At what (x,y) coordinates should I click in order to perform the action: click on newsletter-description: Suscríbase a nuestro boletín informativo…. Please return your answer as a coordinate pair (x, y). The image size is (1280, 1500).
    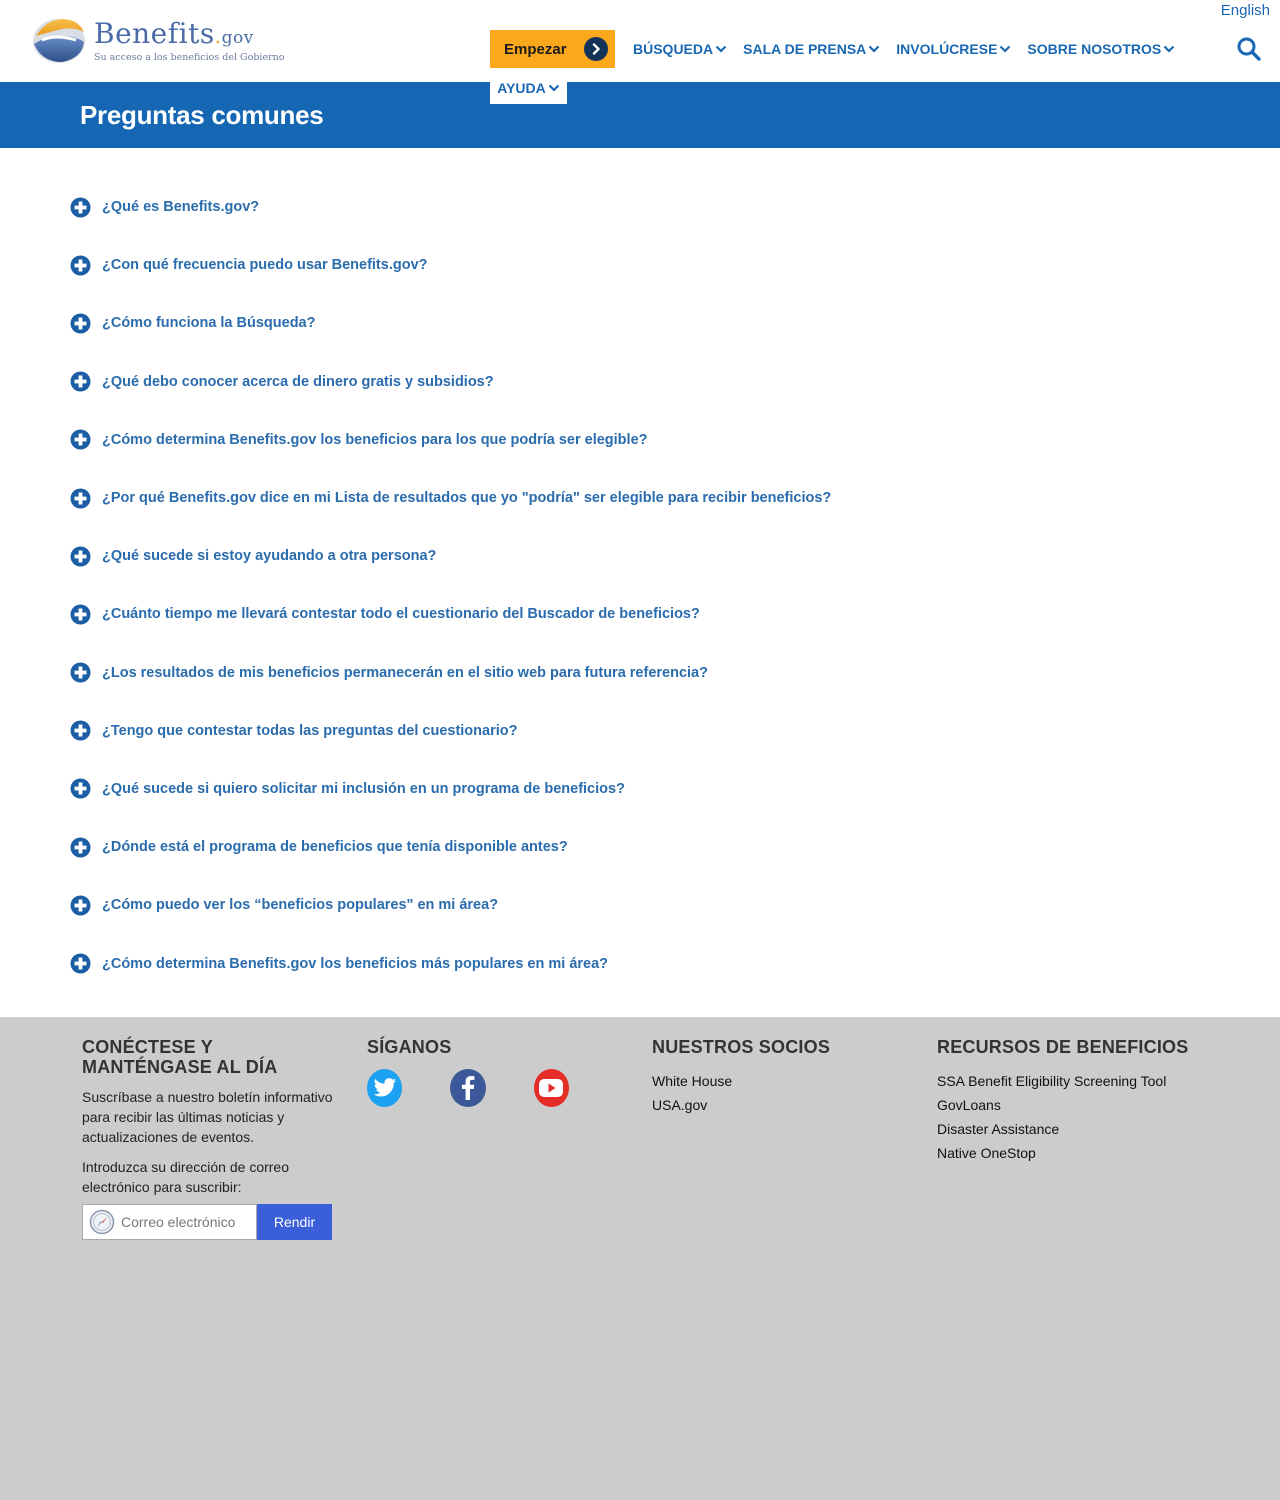
    Looking at the image, I should click on (207, 1117).